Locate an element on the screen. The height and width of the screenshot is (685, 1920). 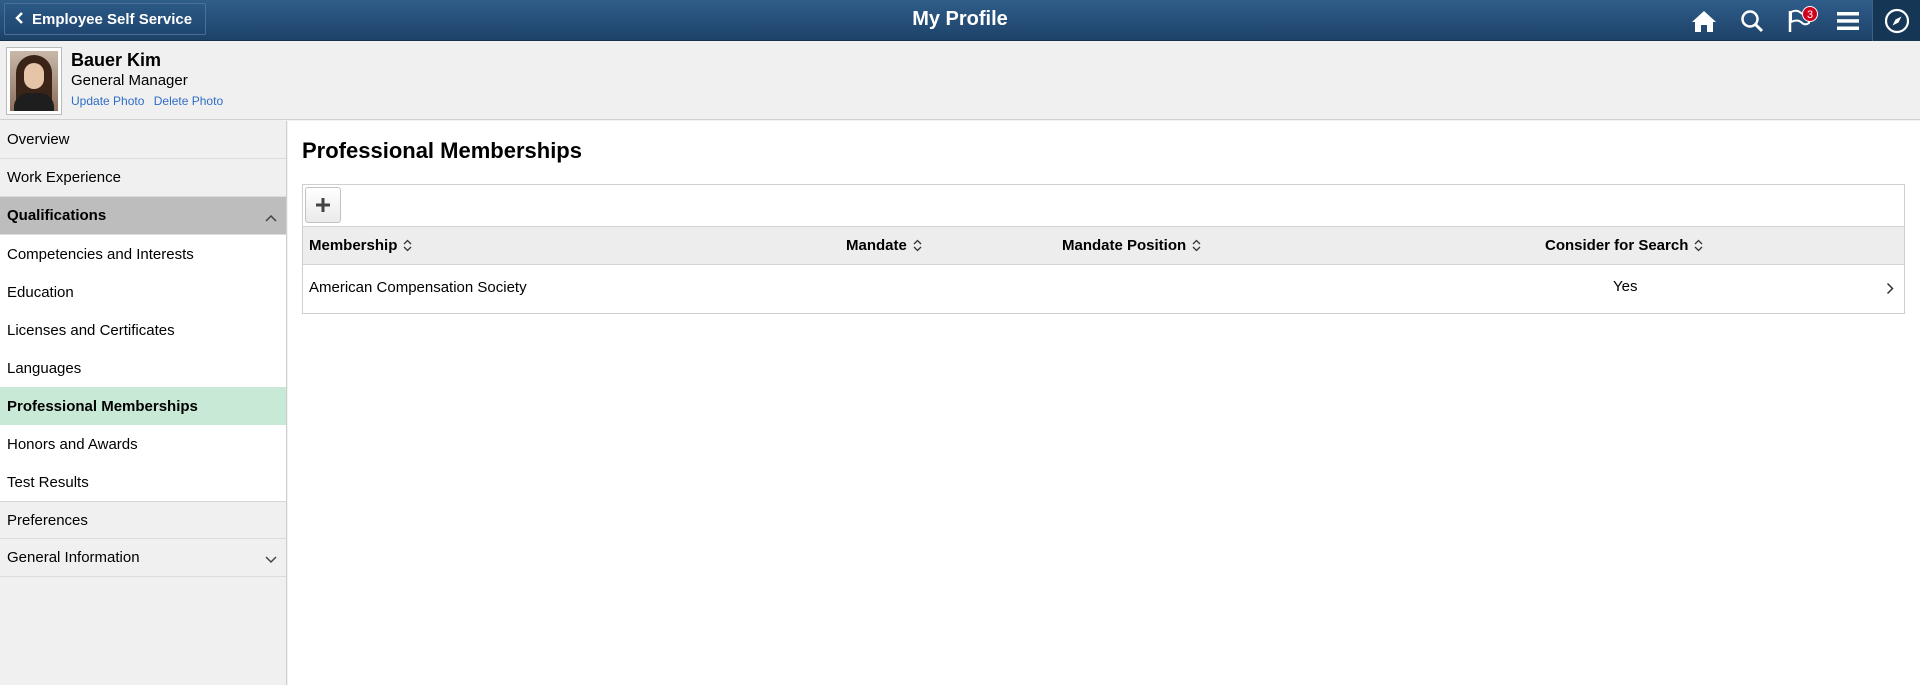
top-banner: Employee Self Service My Profile 3 is located at coordinates (960, 20).